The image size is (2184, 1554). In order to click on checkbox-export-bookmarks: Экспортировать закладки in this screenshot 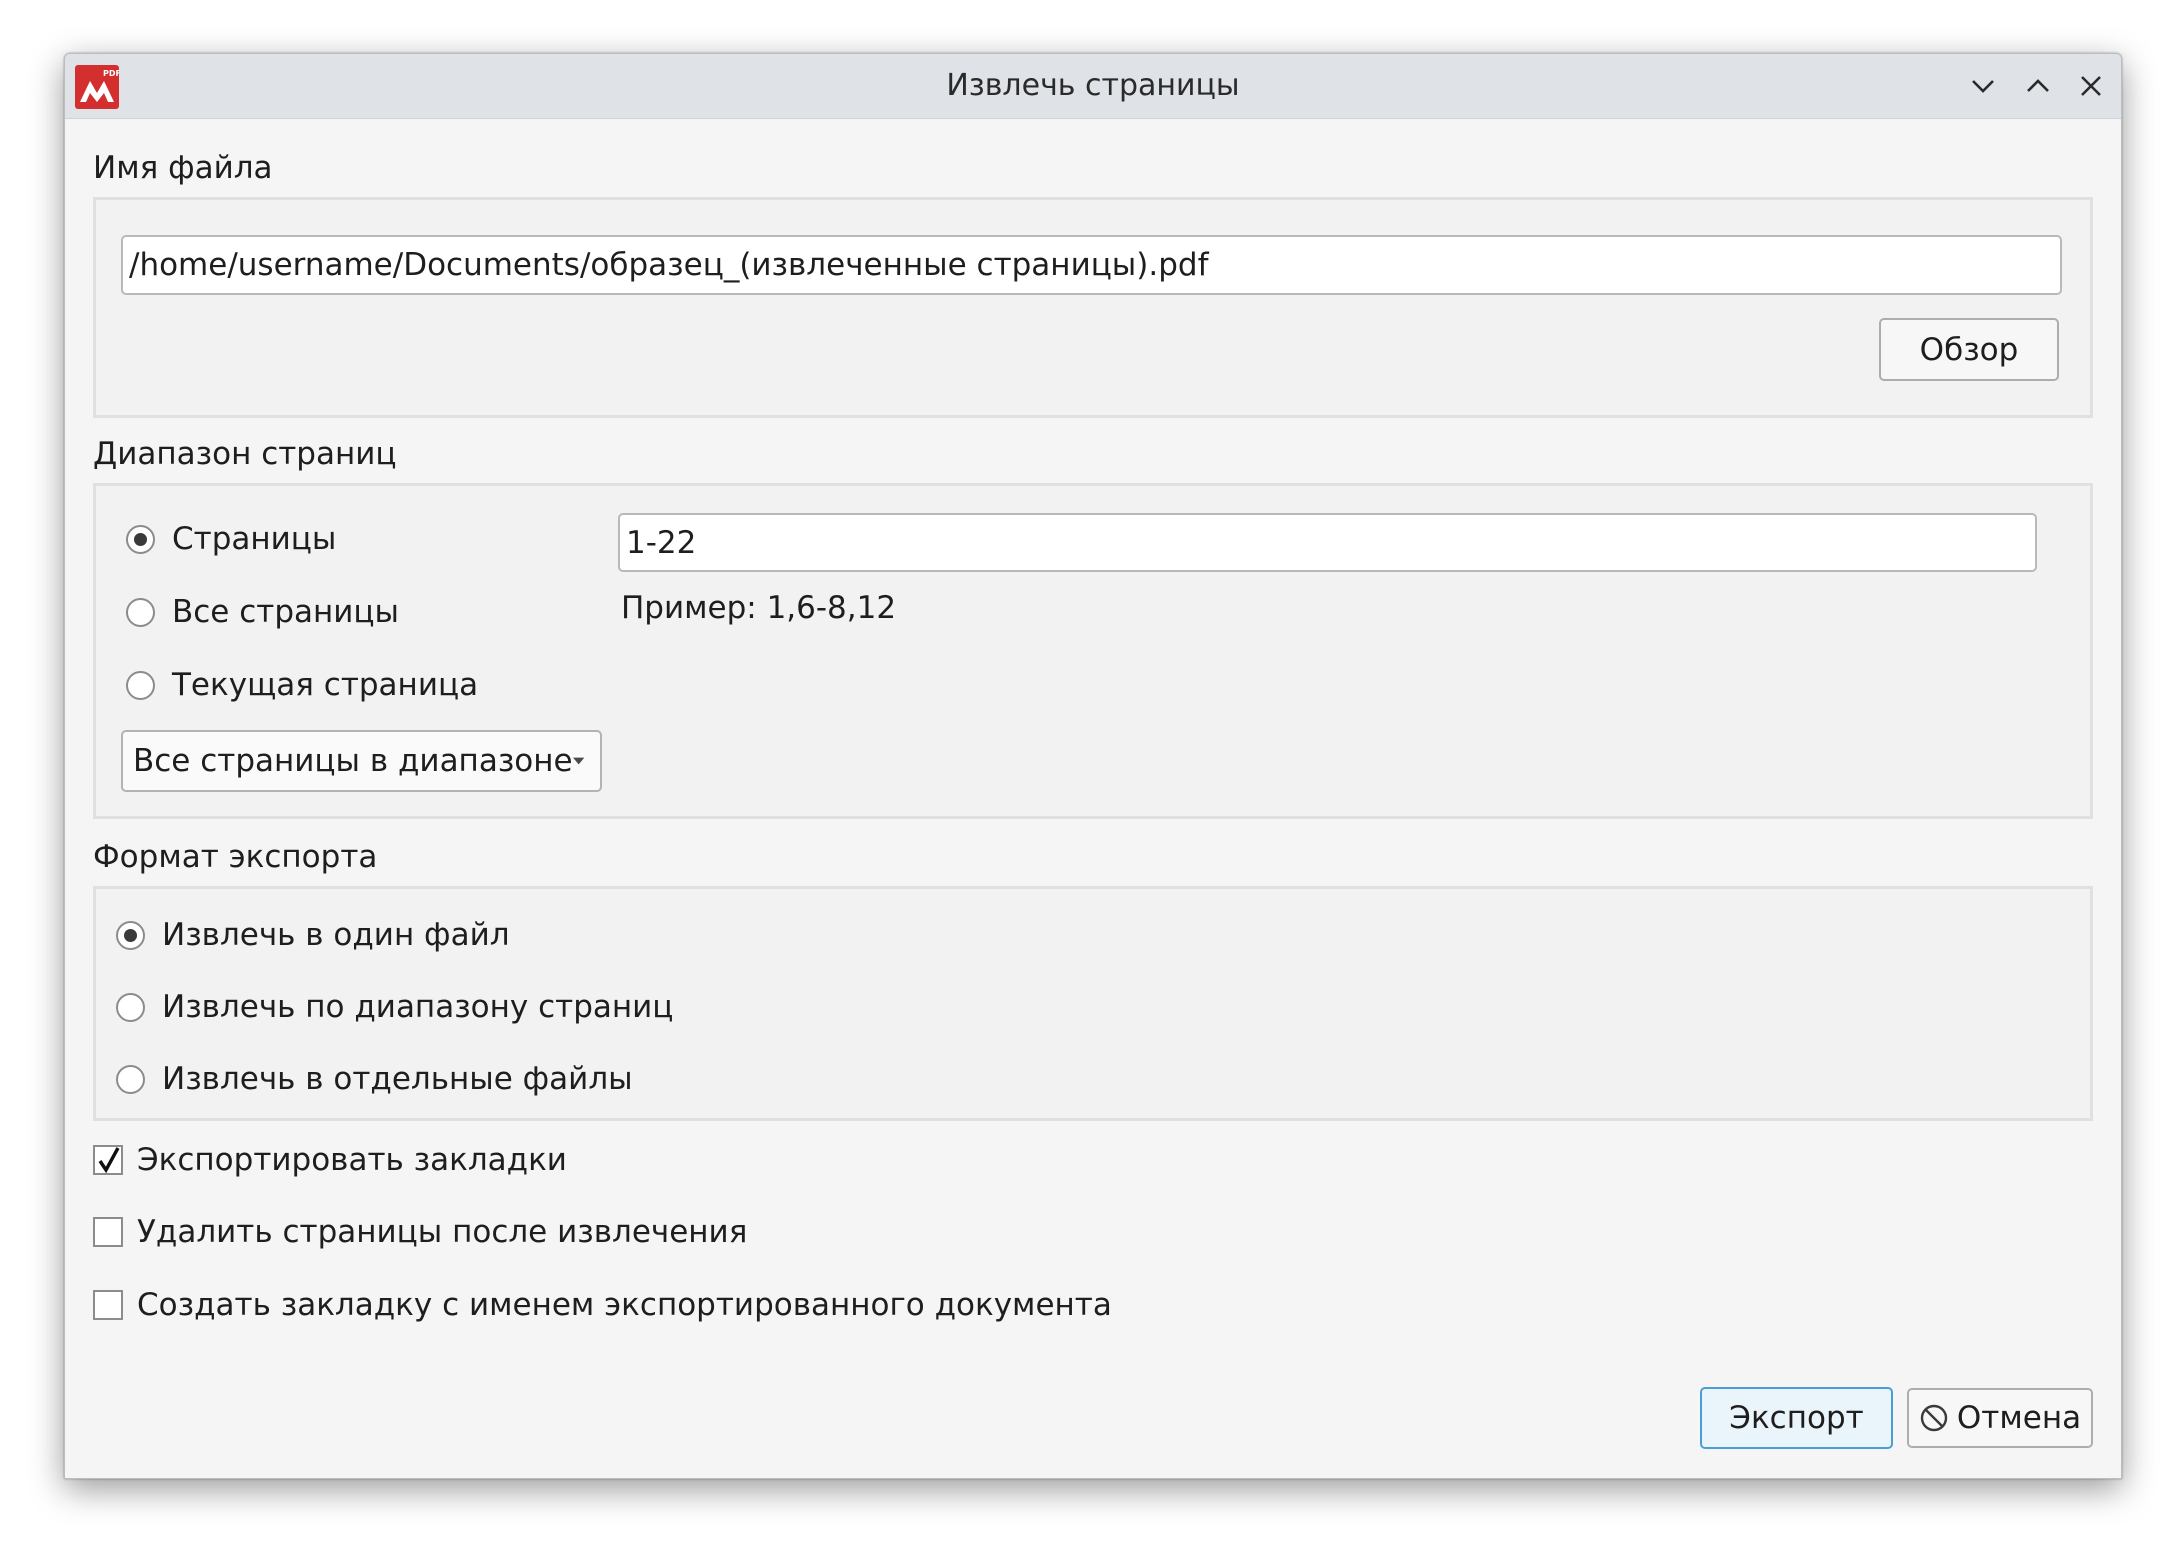, I will do `click(330, 1160)`.